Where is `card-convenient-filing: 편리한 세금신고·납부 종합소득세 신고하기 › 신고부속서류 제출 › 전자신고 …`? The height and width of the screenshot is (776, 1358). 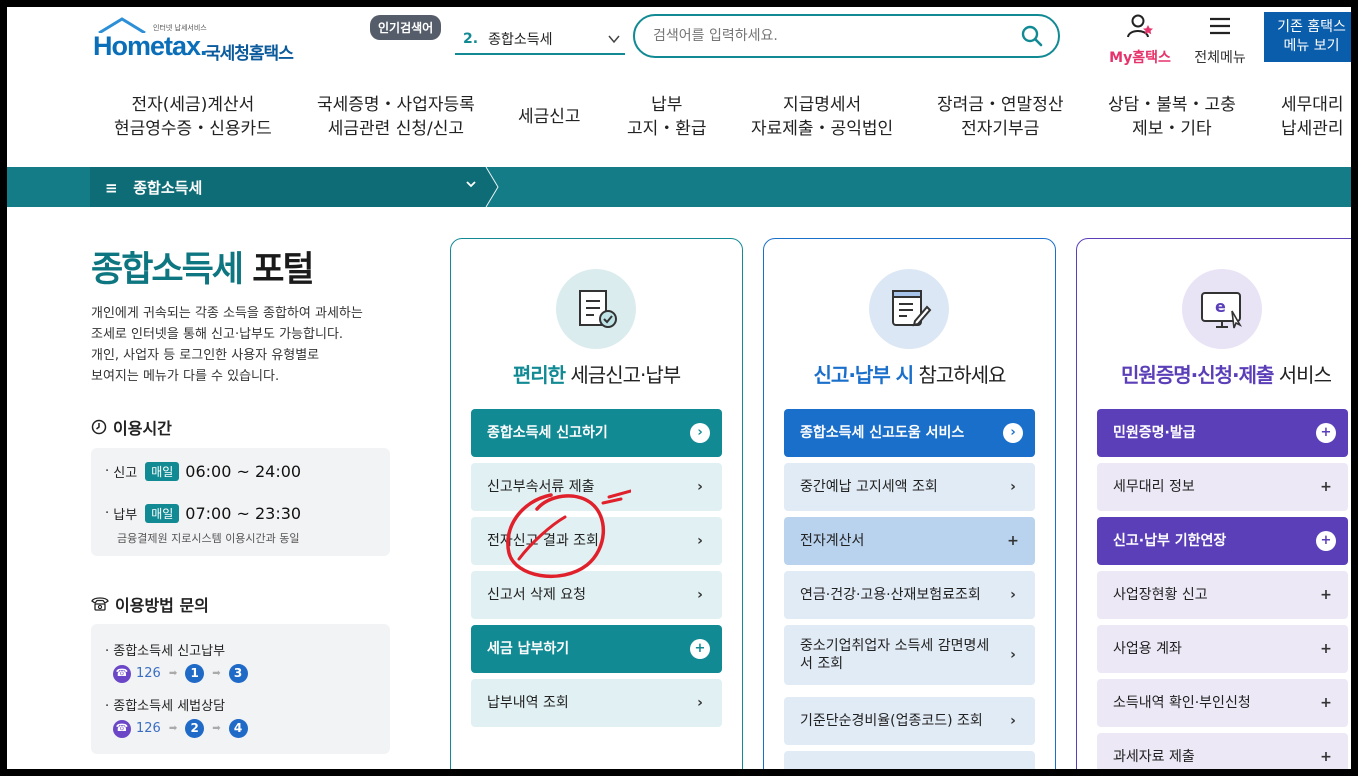 card-convenient-filing: 편리한 세금신고·납부 종합소득세 신고하기 › 신고부속서류 제출 › 전자신고 … is located at coordinates (596, 503).